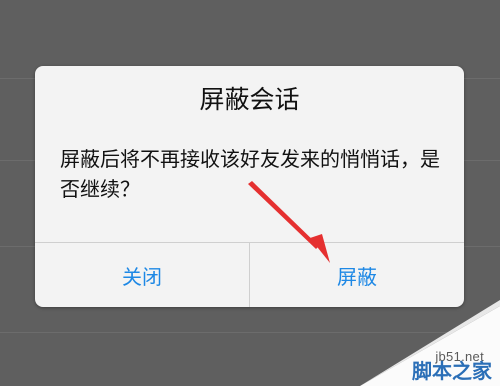  Describe the element at coordinates (452, 371) in the screenshot. I see `watermark-site-name: 脚本之家` at that location.